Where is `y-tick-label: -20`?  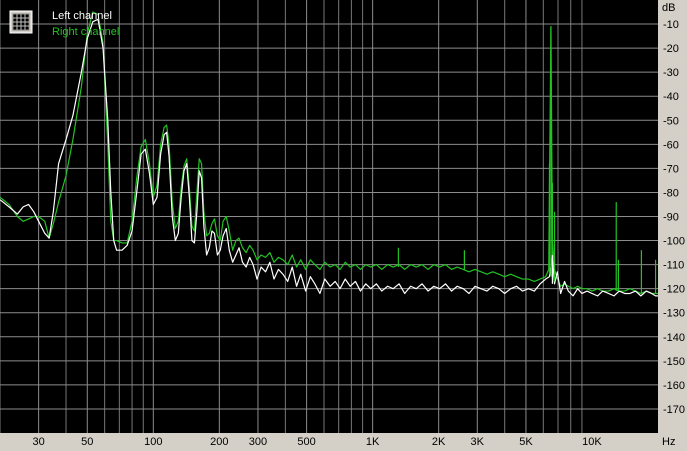
y-tick-label: -20 is located at coordinates (671, 49).